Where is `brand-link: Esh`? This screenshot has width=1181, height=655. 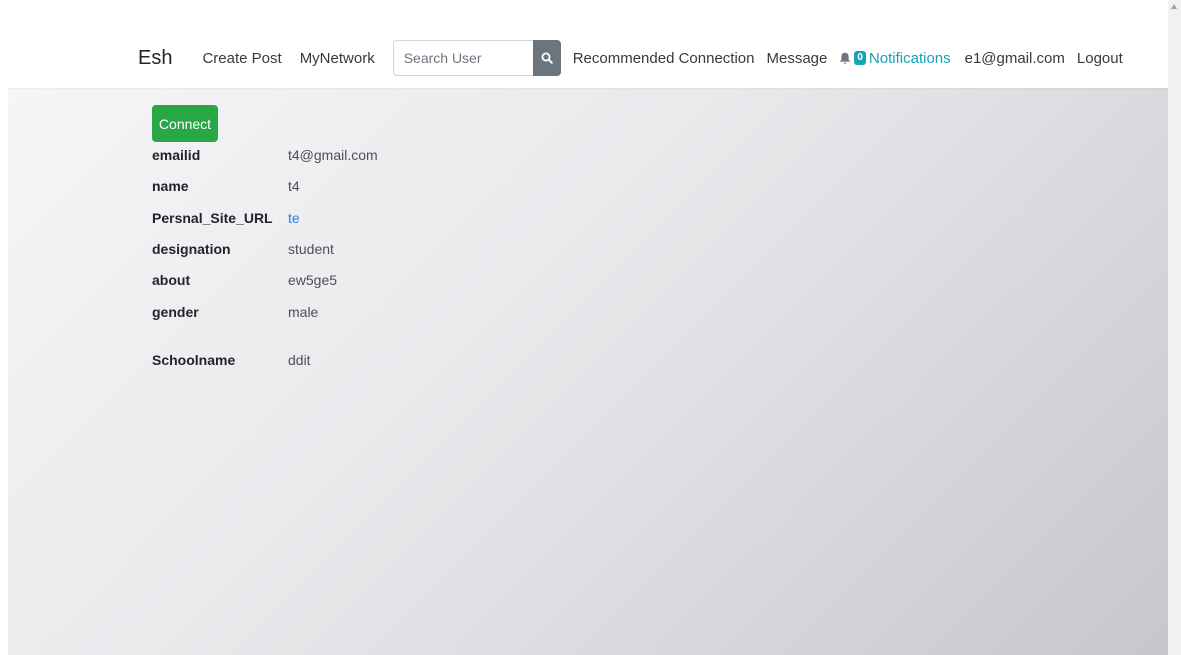 brand-link: Esh is located at coordinates (155, 58).